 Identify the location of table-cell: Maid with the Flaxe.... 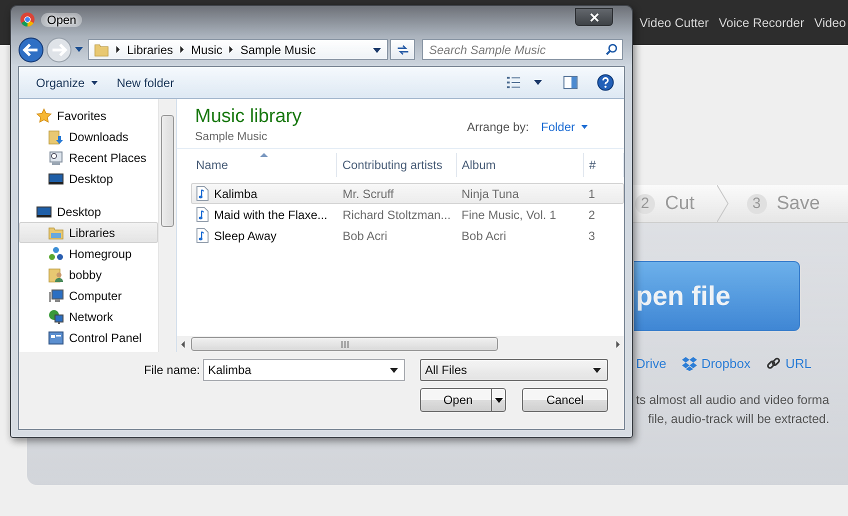
(271, 215).